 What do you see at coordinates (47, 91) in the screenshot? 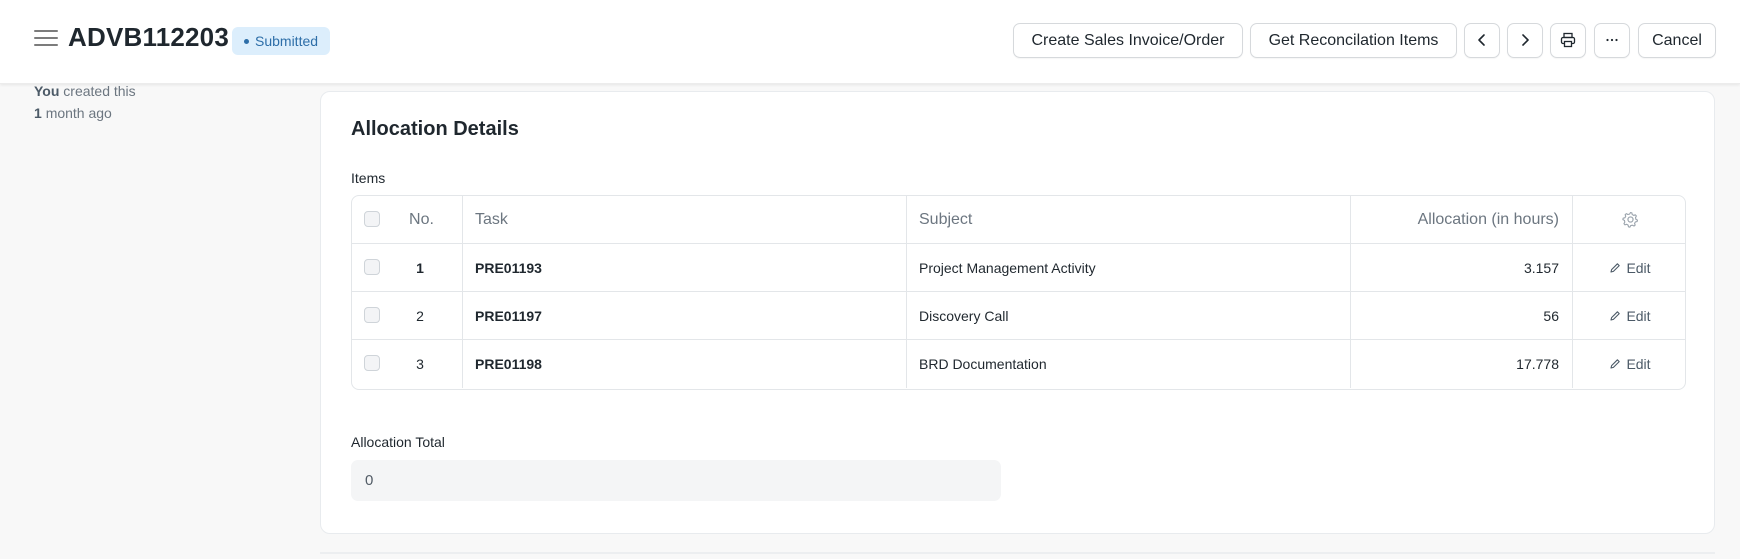
I see `creation-actor: You` at bounding box center [47, 91].